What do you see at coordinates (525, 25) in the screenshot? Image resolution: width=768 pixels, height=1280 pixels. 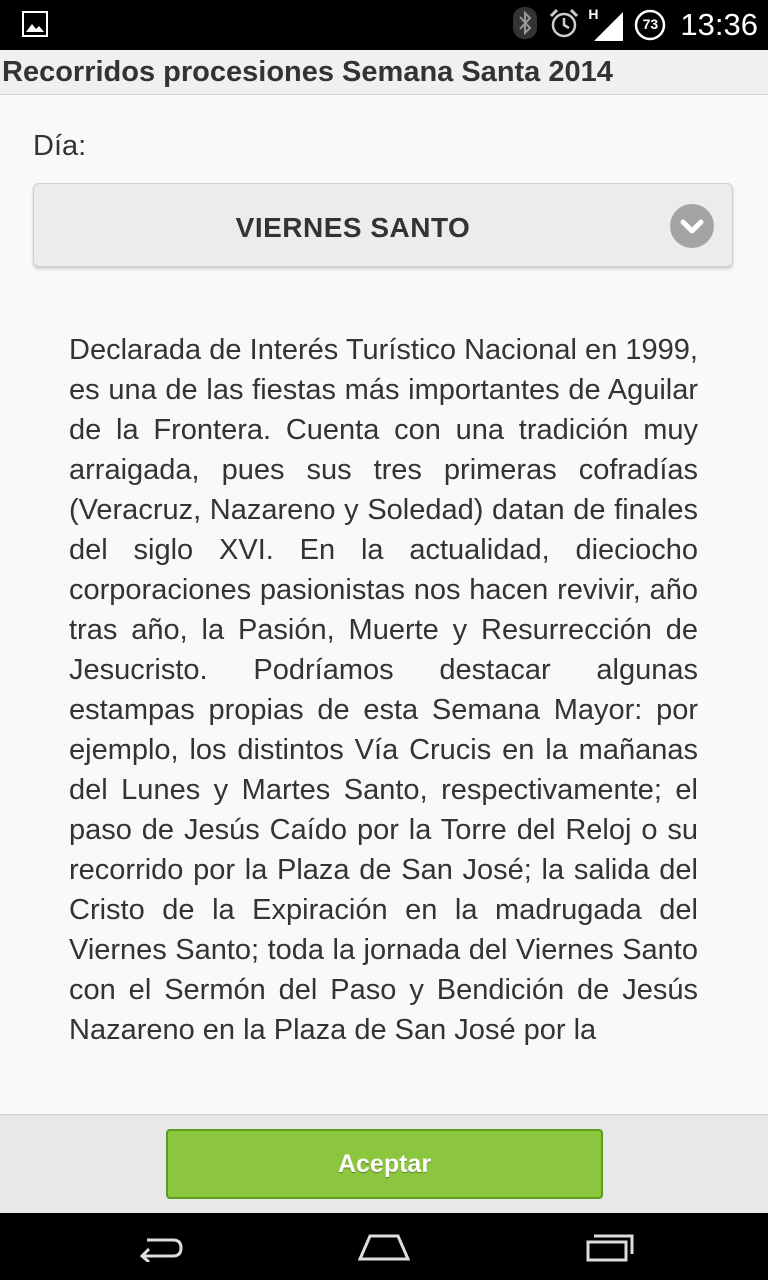 I see `bluetooth-icon` at bounding box center [525, 25].